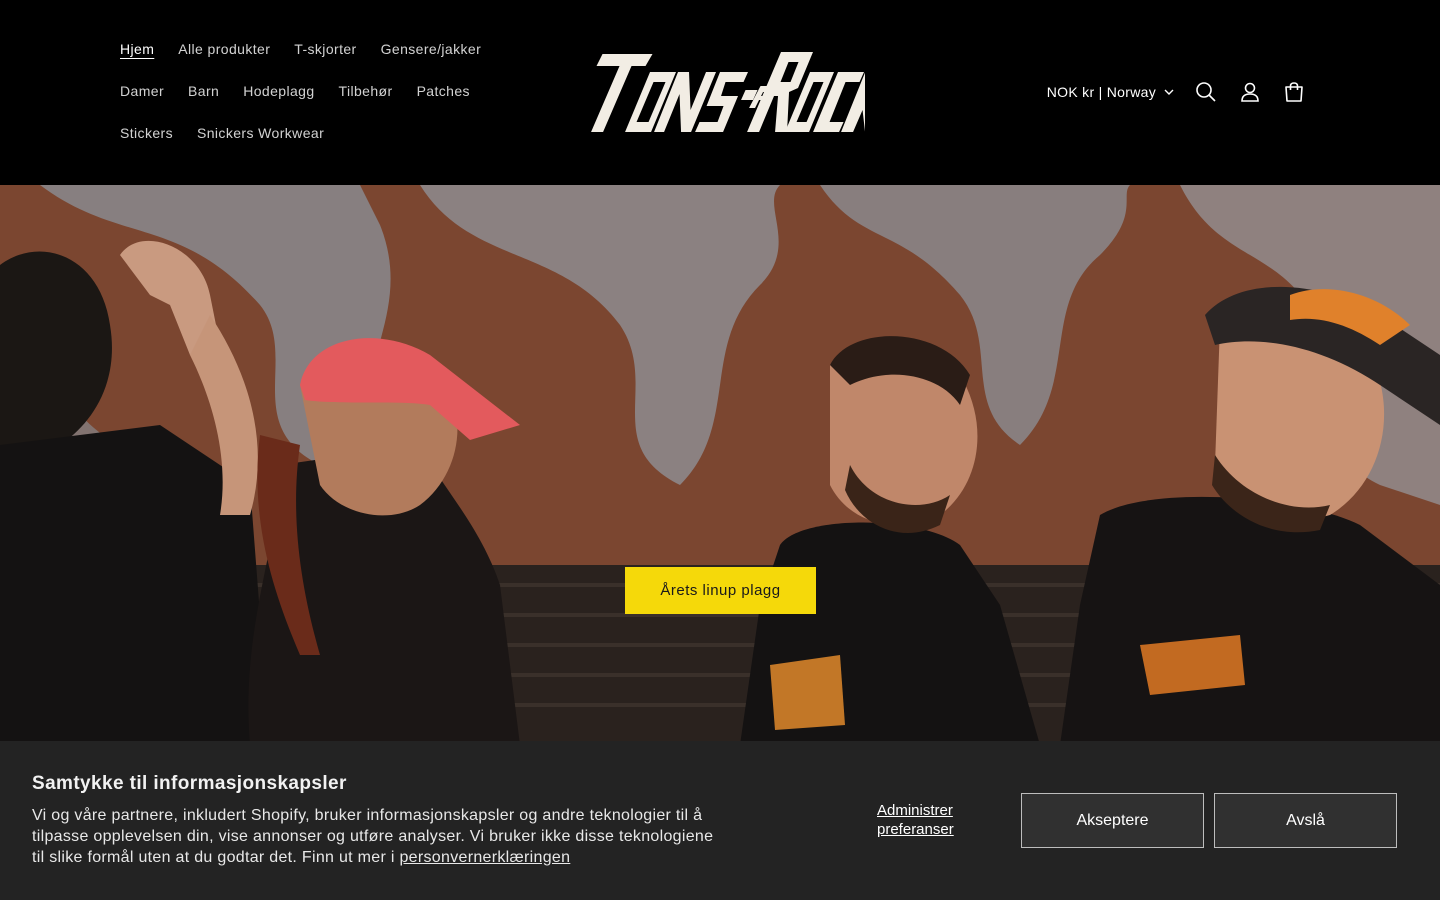 Image resolution: width=1440 pixels, height=900 pixels. I want to click on header-actions: NOK kr | Norway, so click(1181, 92).